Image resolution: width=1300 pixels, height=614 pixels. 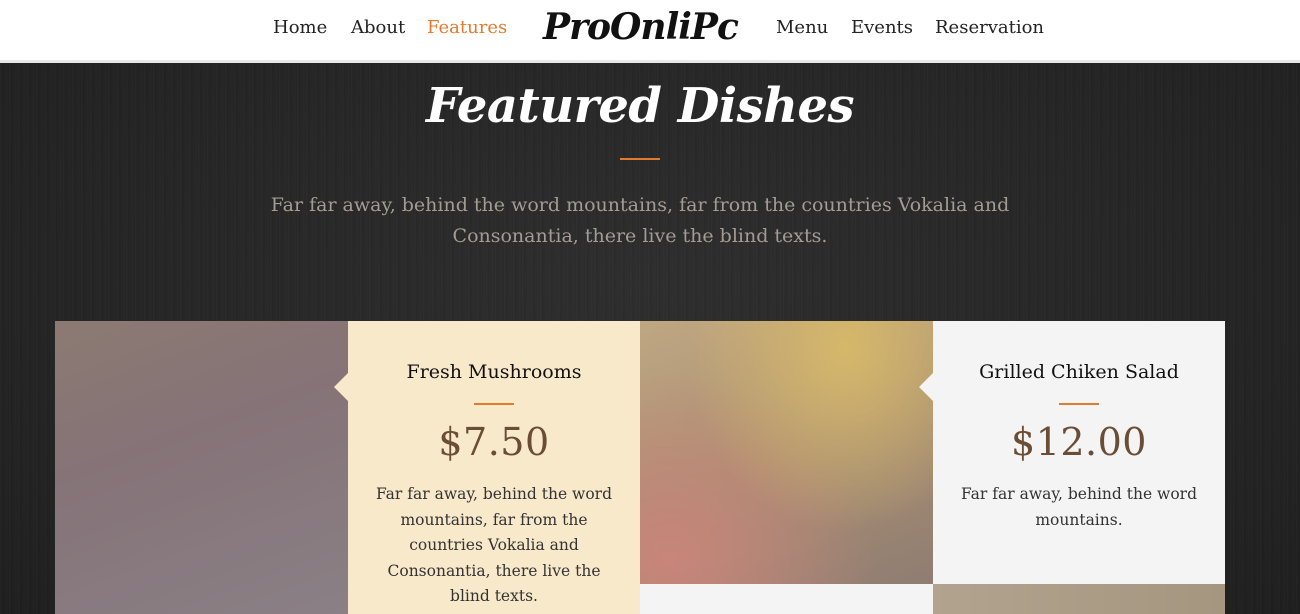 What do you see at coordinates (882, 28) in the screenshot?
I see `nav-link-events: Events` at bounding box center [882, 28].